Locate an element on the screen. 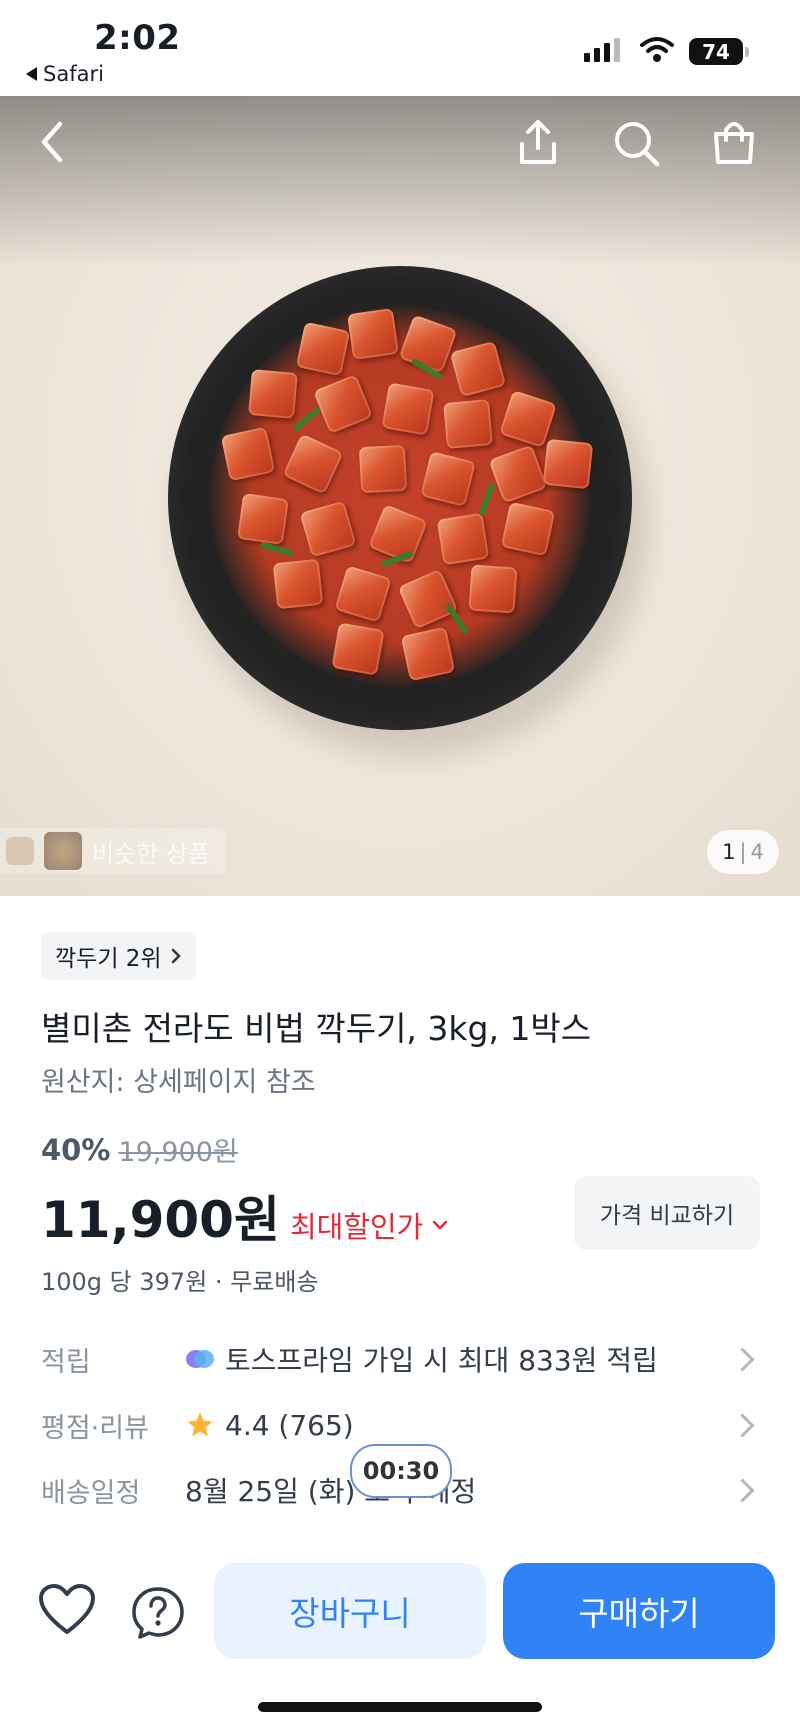  heart-icon is located at coordinates (67, 1610).